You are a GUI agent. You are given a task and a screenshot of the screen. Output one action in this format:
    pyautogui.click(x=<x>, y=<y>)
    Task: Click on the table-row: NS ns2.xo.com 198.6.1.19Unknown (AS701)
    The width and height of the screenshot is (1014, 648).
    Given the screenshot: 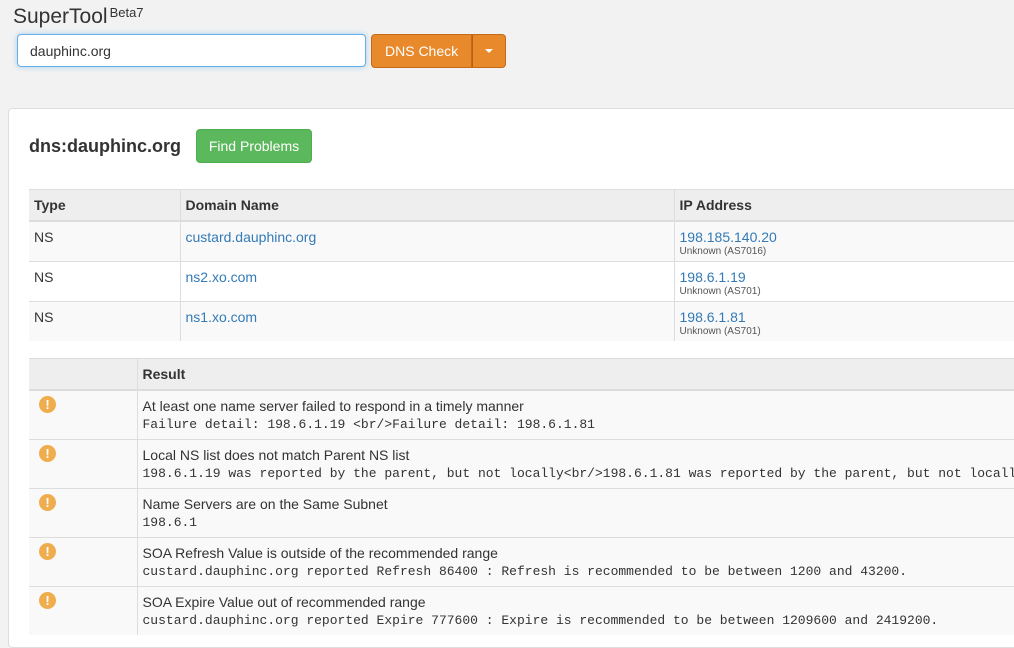 What is the action you would take?
    pyautogui.click(x=521, y=282)
    